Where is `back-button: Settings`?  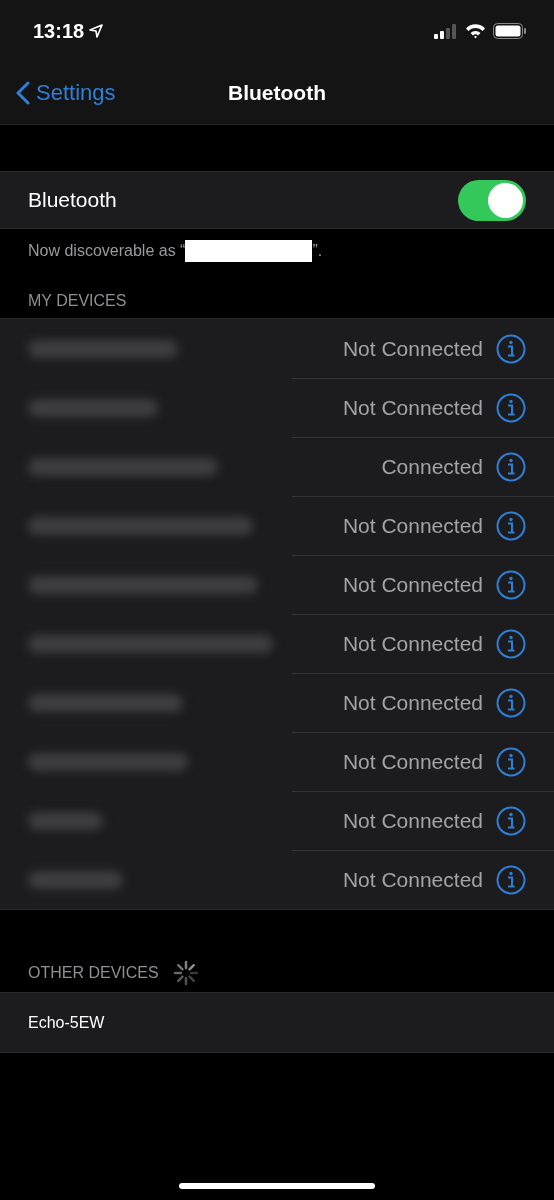
back-button: Settings is located at coordinates (66, 93).